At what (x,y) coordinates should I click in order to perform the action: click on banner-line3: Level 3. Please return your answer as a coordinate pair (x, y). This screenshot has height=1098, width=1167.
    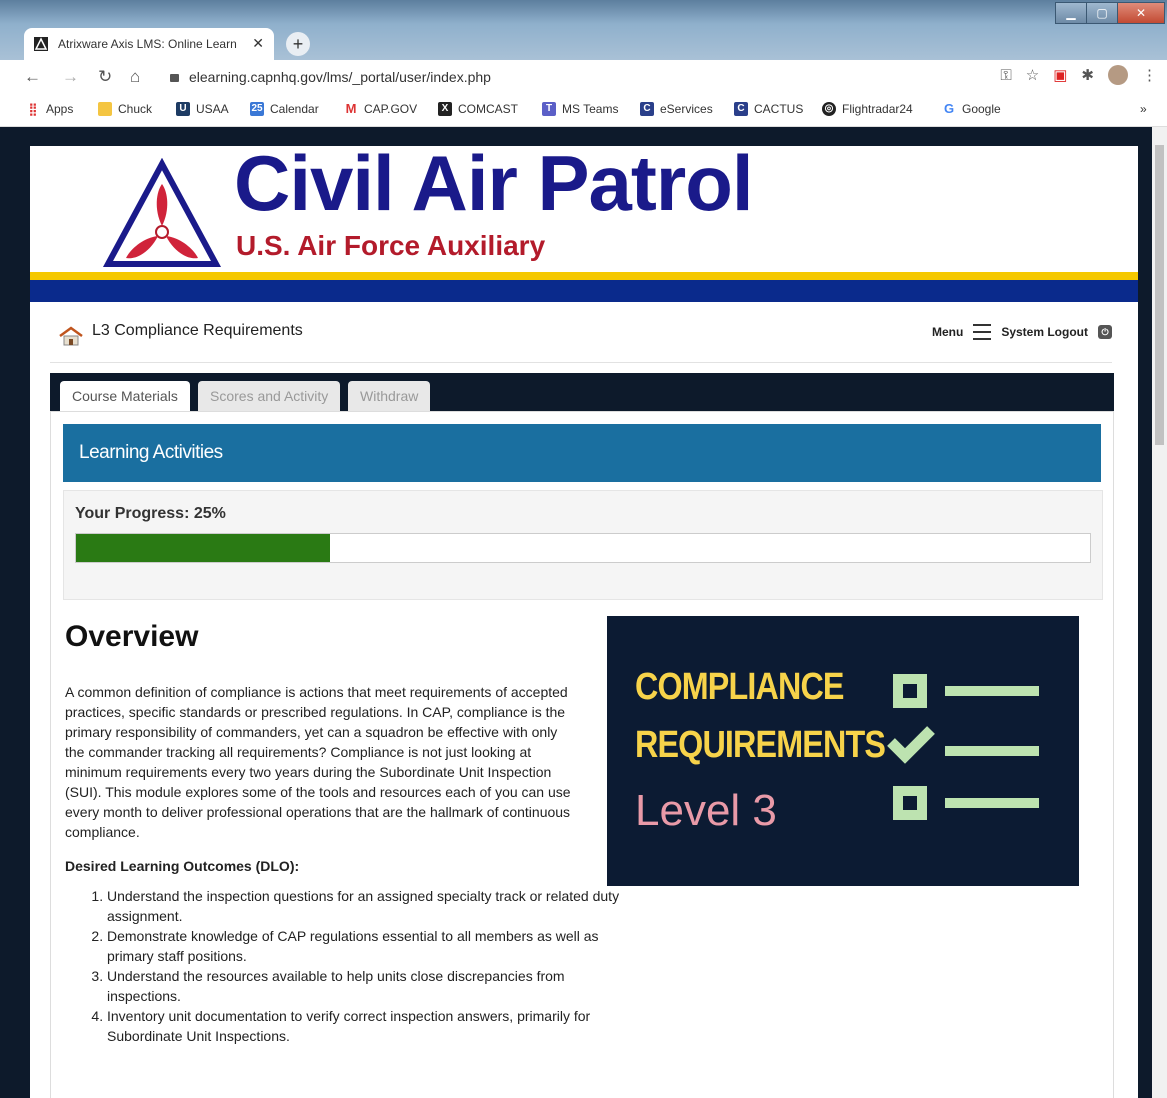
    Looking at the image, I should click on (706, 810).